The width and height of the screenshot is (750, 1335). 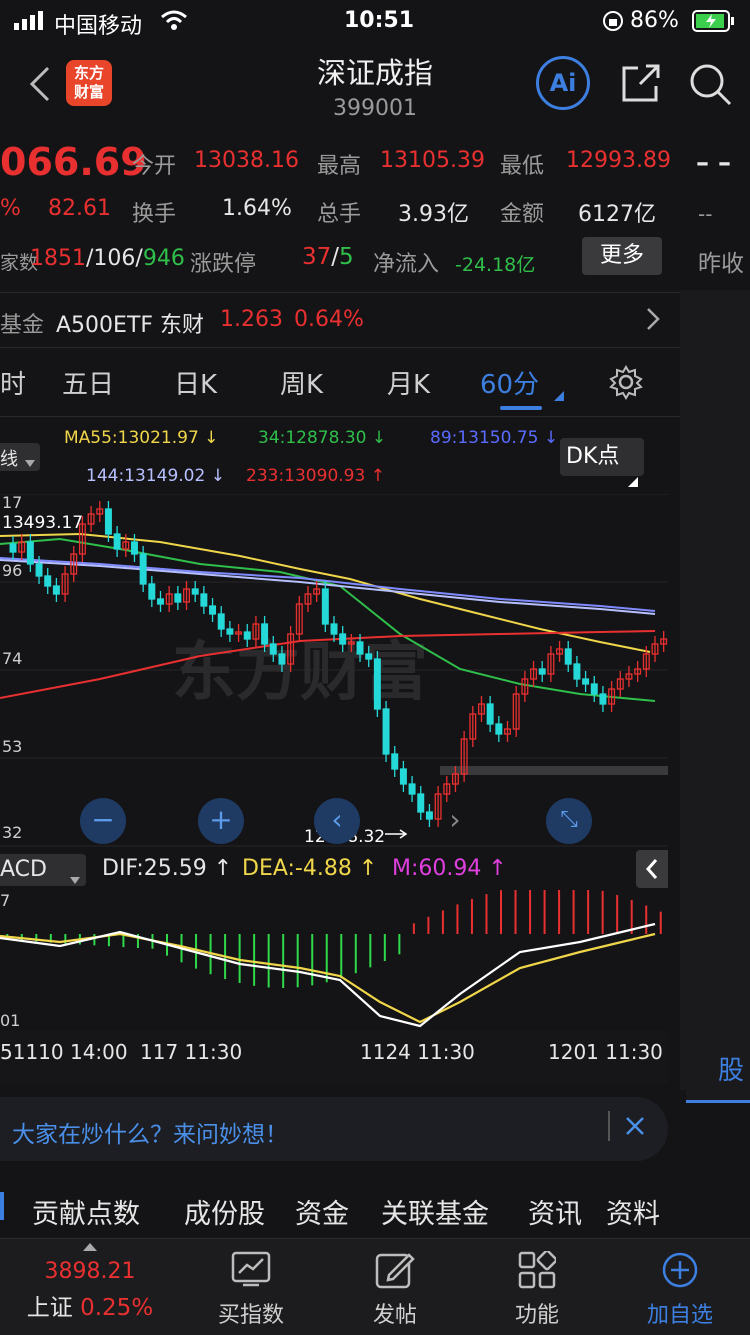 I want to click on nav-add-watchlist: 加自选, so click(x=680, y=1290).